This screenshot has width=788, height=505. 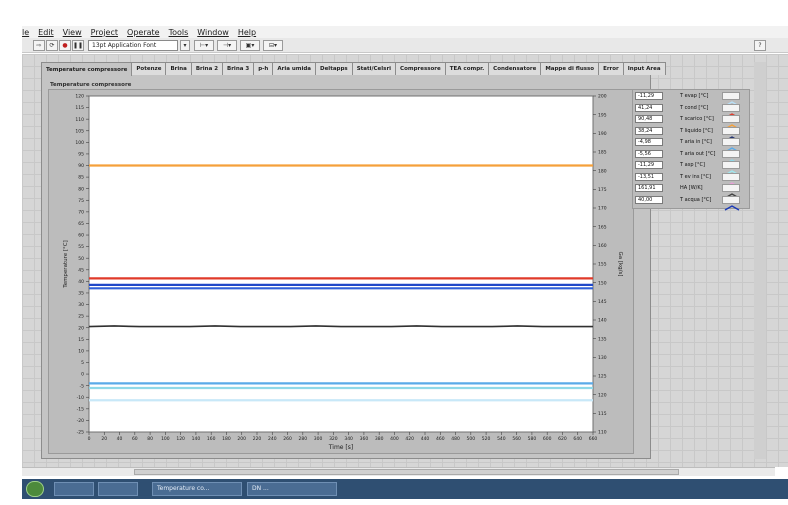 What do you see at coordinates (120, 439) in the screenshot?
I see `x-tick-label: 40` at bounding box center [120, 439].